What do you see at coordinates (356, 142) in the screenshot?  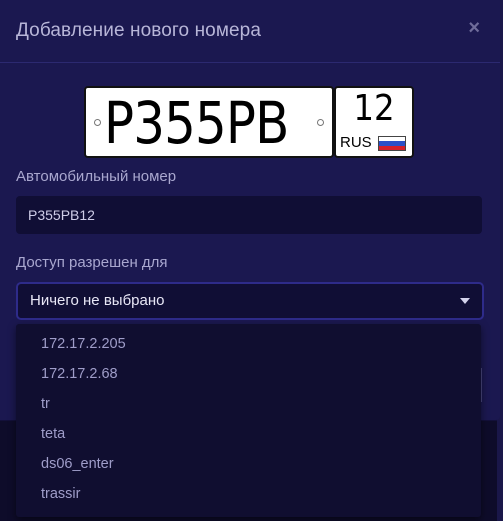 I see `plate-country-code: RUS` at bounding box center [356, 142].